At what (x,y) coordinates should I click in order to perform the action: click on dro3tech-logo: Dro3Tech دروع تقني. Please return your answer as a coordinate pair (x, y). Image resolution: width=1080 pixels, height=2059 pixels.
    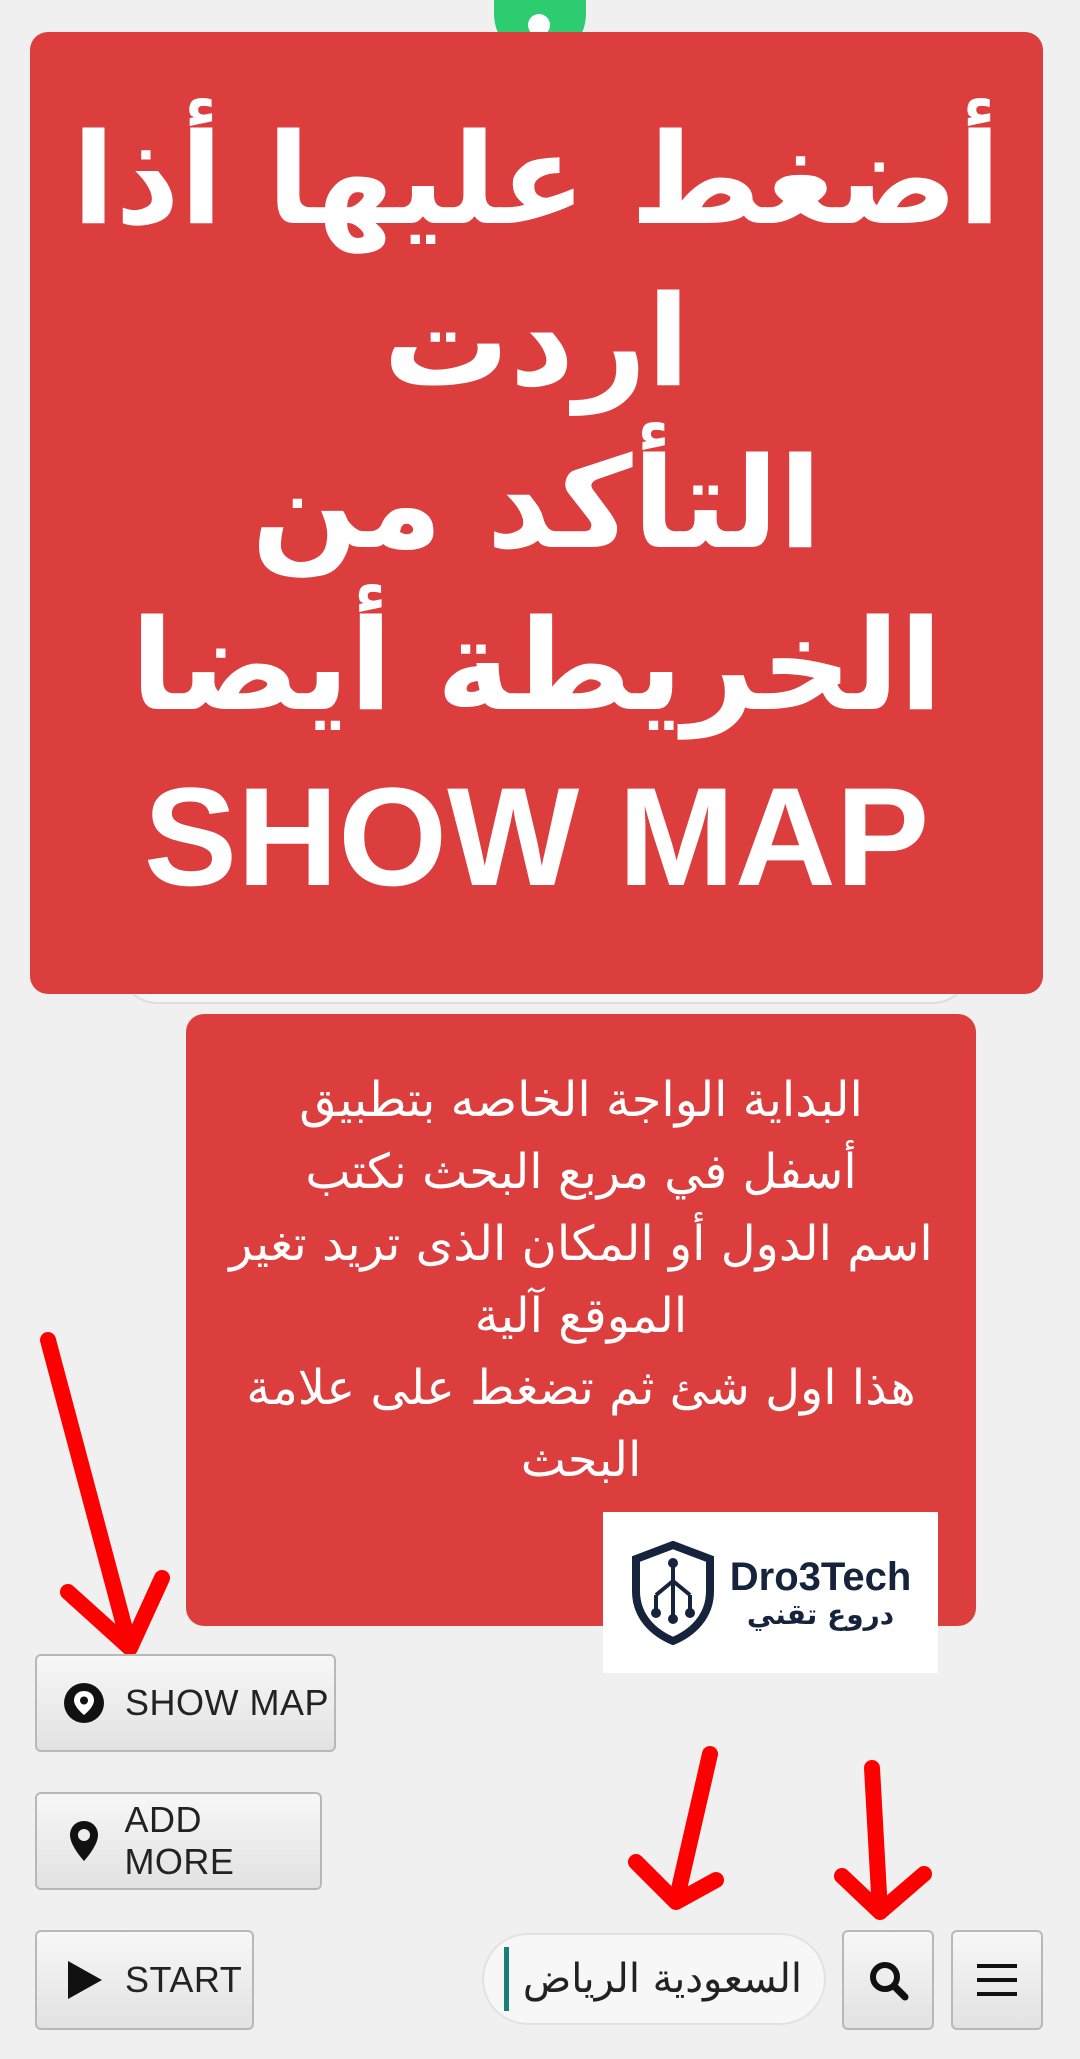
    Looking at the image, I should click on (770, 1592).